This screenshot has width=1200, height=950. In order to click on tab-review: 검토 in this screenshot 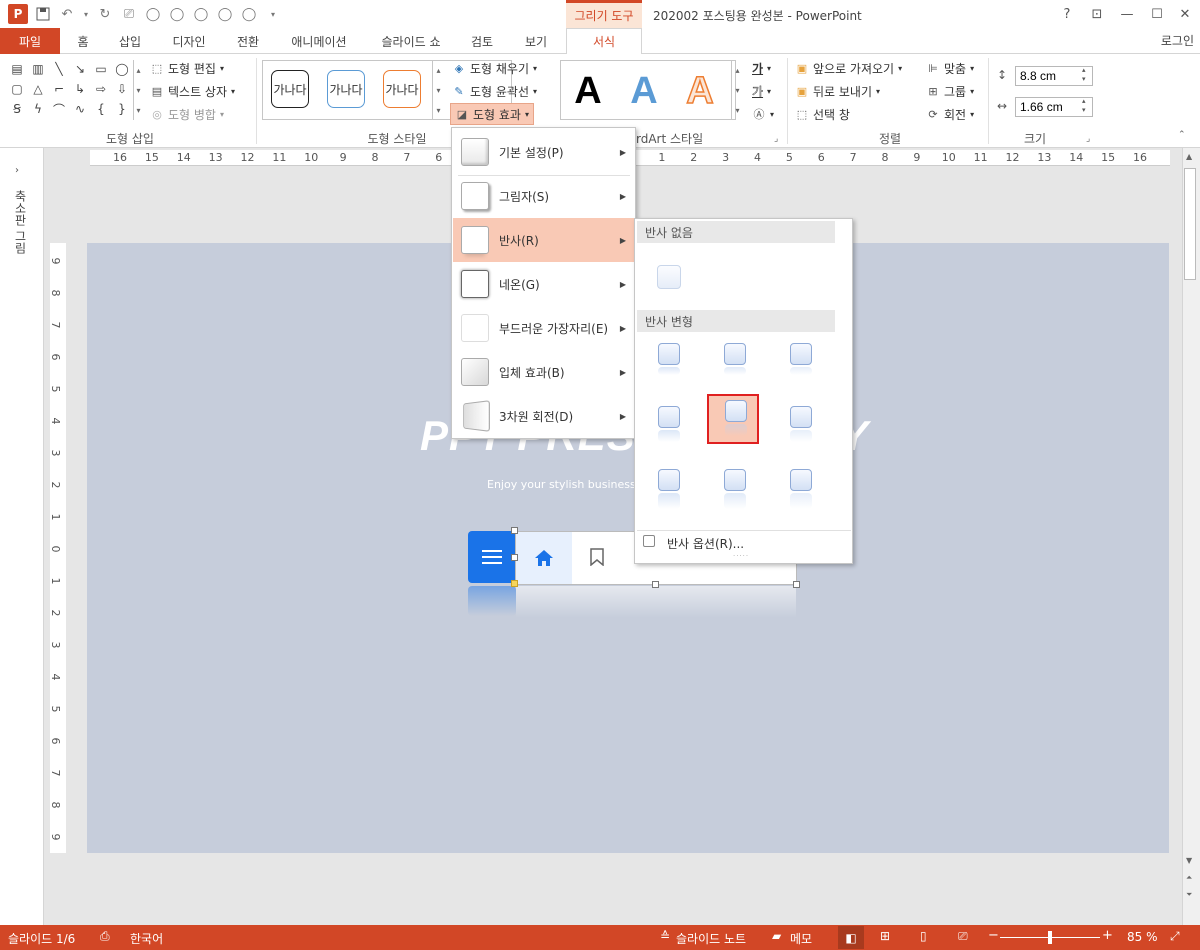, I will do `click(482, 41)`.